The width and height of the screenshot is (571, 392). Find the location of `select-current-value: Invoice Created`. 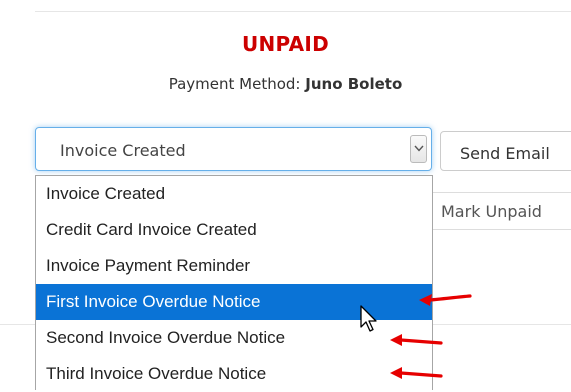

select-current-value: Invoice Created is located at coordinates (123, 150).